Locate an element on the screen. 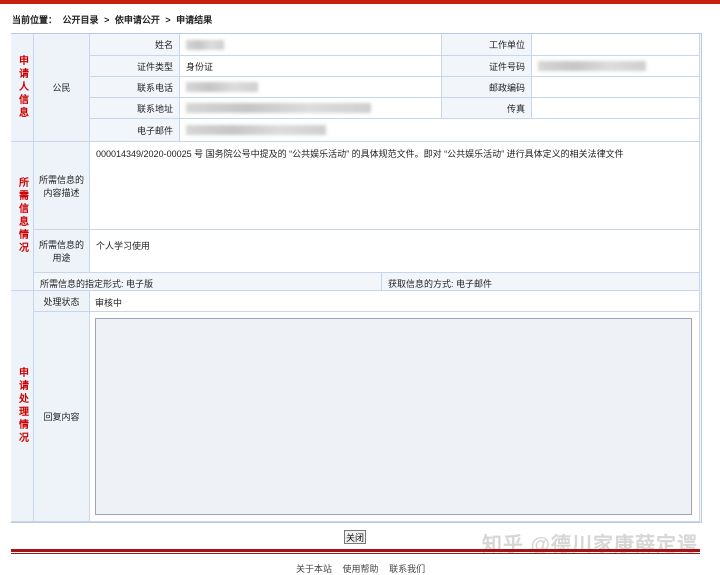 This screenshot has height=575, width=720. id-type-label: 证件类型 is located at coordinates (135, 66).